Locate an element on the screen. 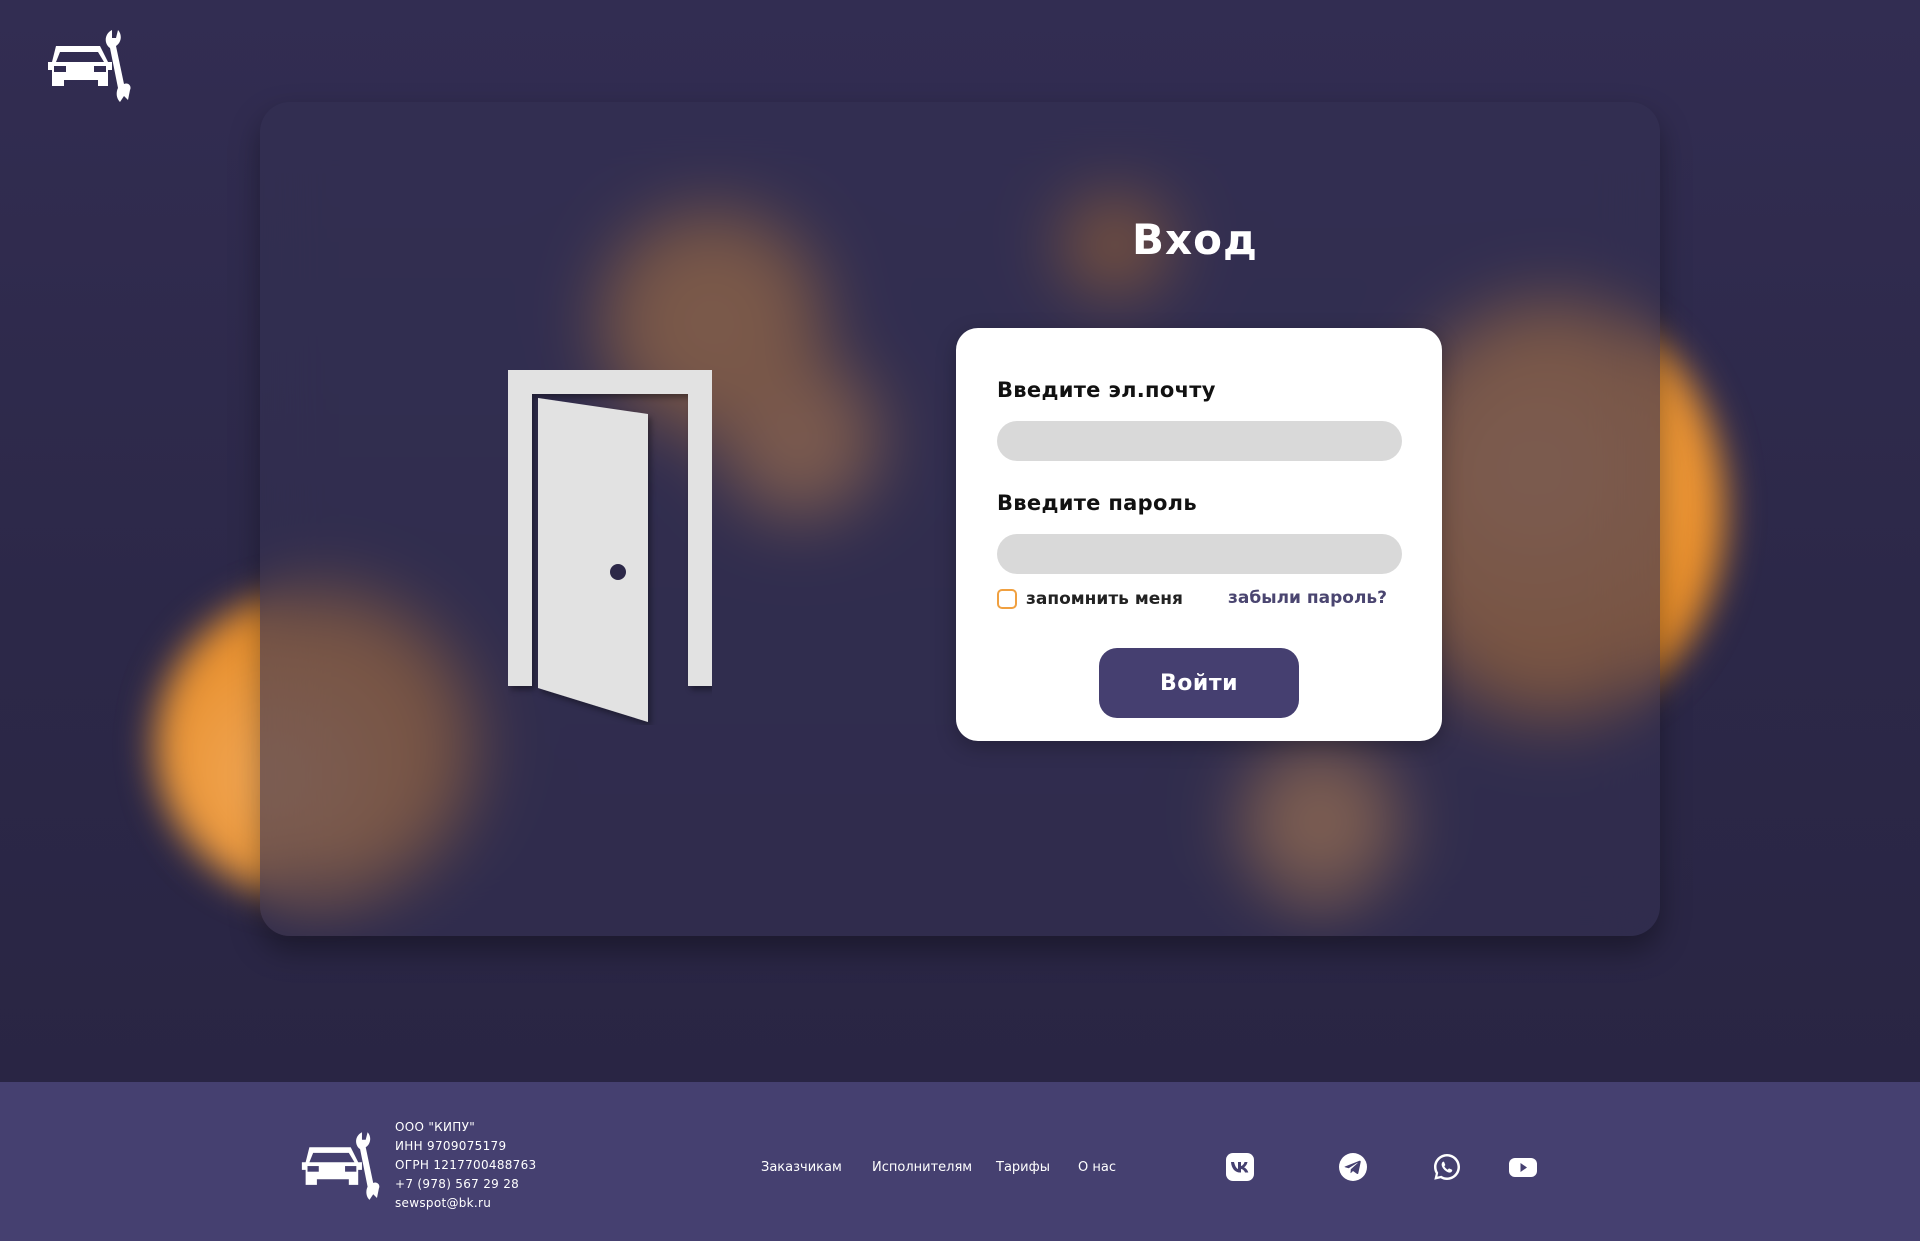 Image resolution: width=1920 pixels, height=1241 pixels. remember-me: запомнить меня is located at coordinates (1090, 599).